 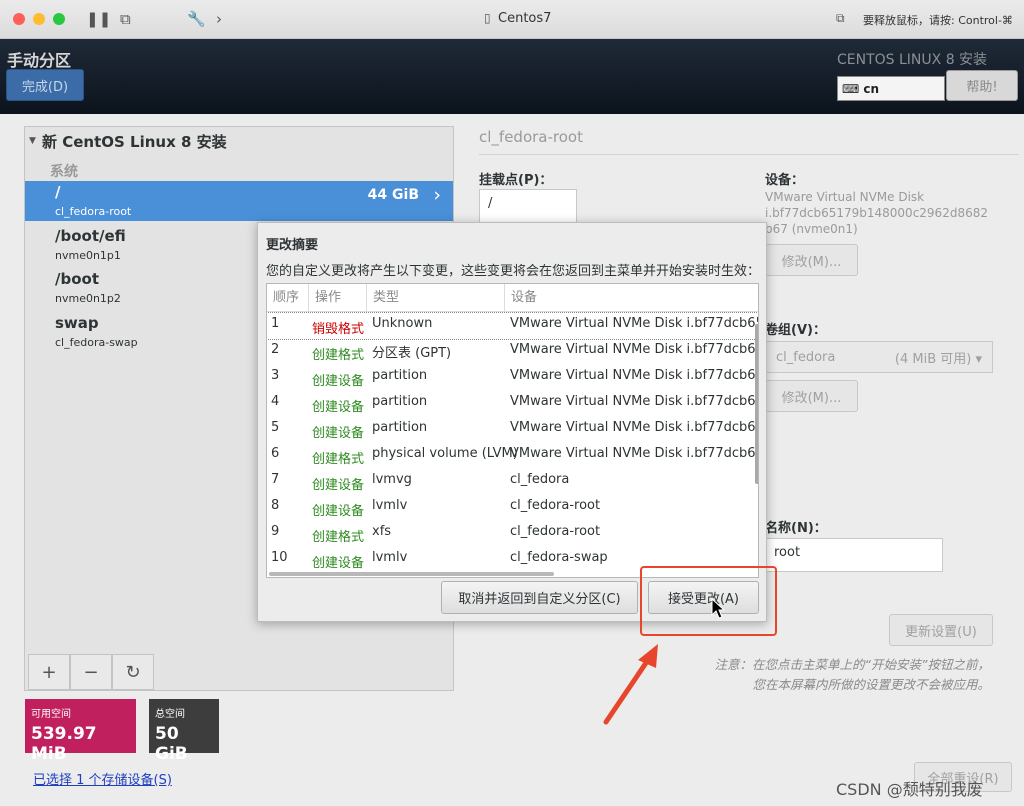 What do you see at coordinates (845, 197) in the screenshot?
I see `device-text-line1: VMware Virtual NVMe Disk` at bounding box center [845, 197].